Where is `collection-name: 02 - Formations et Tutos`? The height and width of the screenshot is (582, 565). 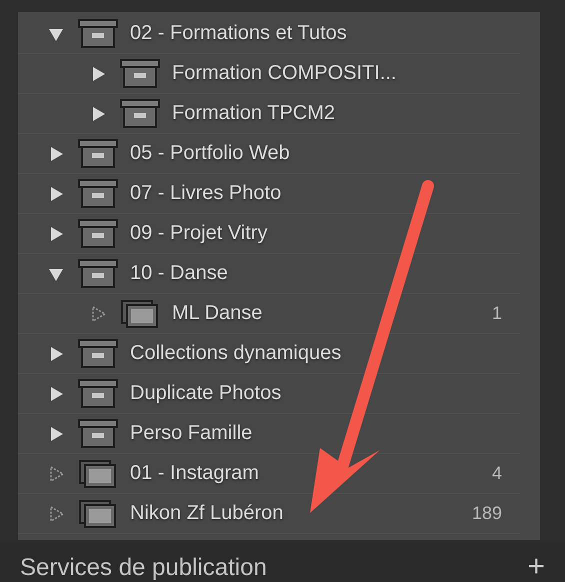 collection-name: 02 - Formations et Tutos is located at coordinates (238, 33).